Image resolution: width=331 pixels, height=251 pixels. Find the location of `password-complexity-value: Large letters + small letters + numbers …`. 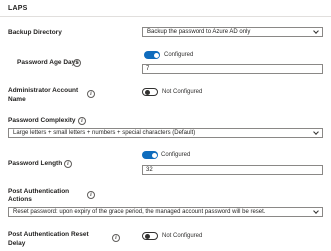

password-complexity-value: Large letters + small letters + numbers … is located at coordinates (104, 133).